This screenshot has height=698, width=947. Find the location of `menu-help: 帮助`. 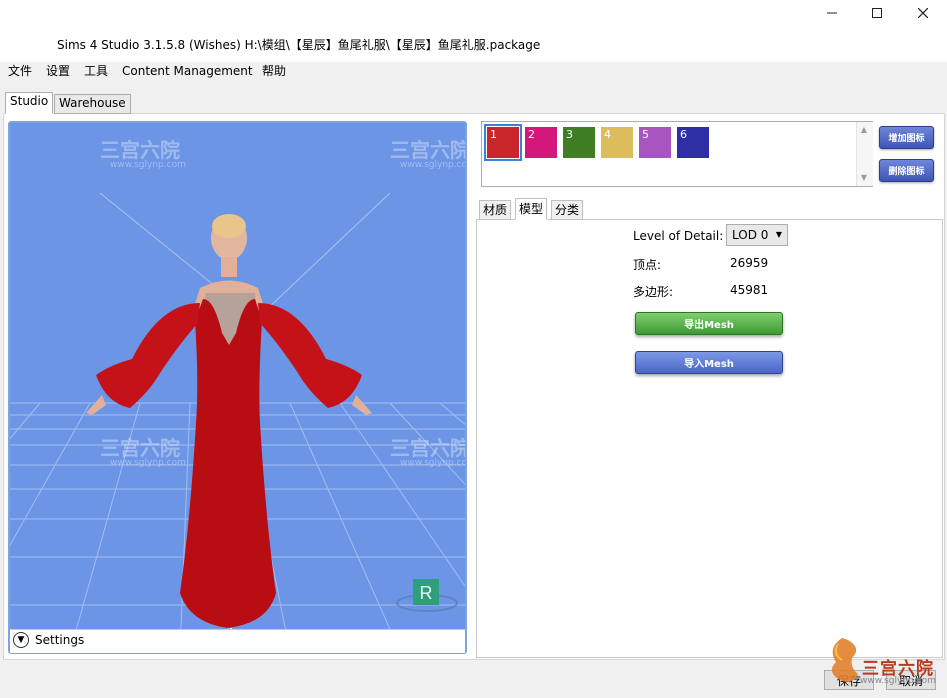

menu-help: 帮助 is located at coordinates (274, 71).